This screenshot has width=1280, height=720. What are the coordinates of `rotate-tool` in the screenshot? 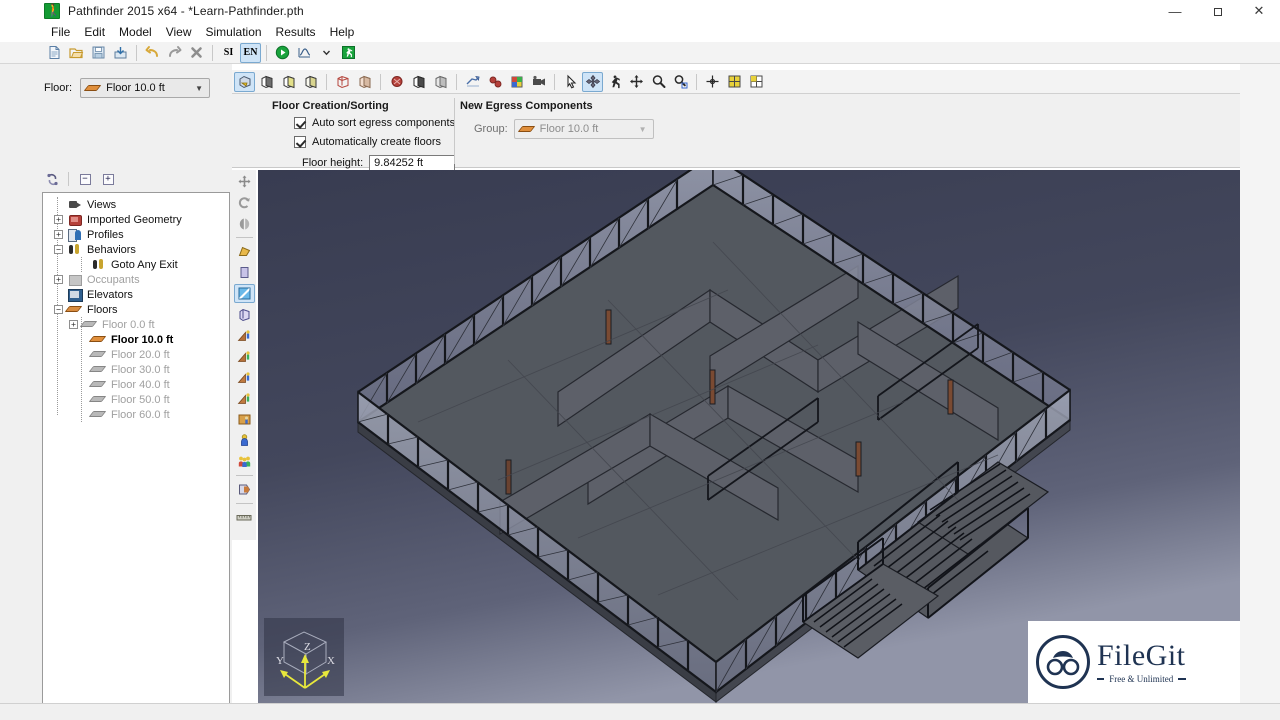 It's located at (244, 202).